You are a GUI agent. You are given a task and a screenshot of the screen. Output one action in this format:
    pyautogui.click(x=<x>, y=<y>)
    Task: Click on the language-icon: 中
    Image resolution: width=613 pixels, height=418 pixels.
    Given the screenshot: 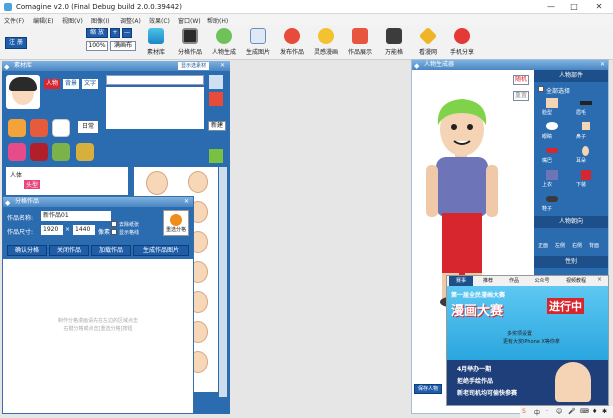 What is the action you would take?
    pyautogui.click(x=537, y=412)
    